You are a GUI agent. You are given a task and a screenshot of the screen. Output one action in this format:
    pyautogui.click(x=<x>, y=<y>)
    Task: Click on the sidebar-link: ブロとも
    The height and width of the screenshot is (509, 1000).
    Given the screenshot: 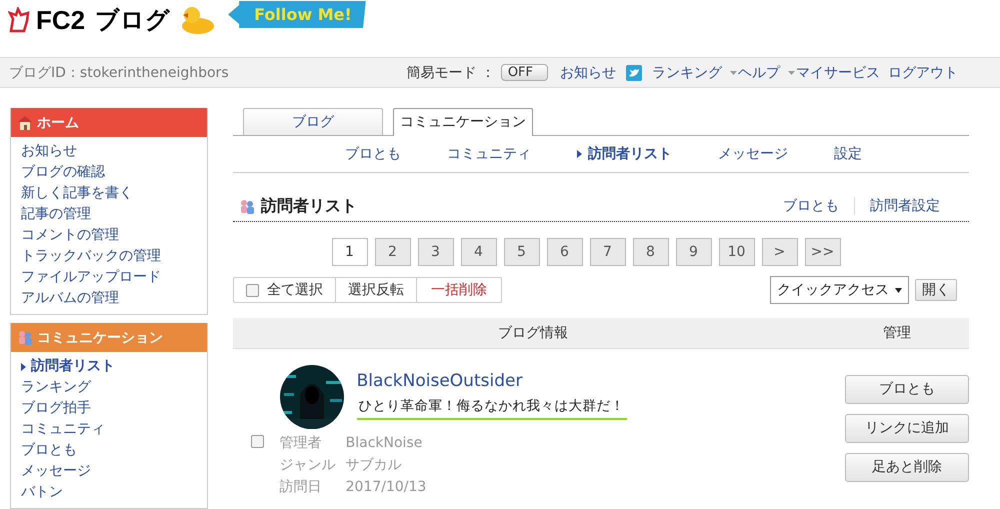 What is the action you would take?
    pyautogui.click(x=109, y=450)
    